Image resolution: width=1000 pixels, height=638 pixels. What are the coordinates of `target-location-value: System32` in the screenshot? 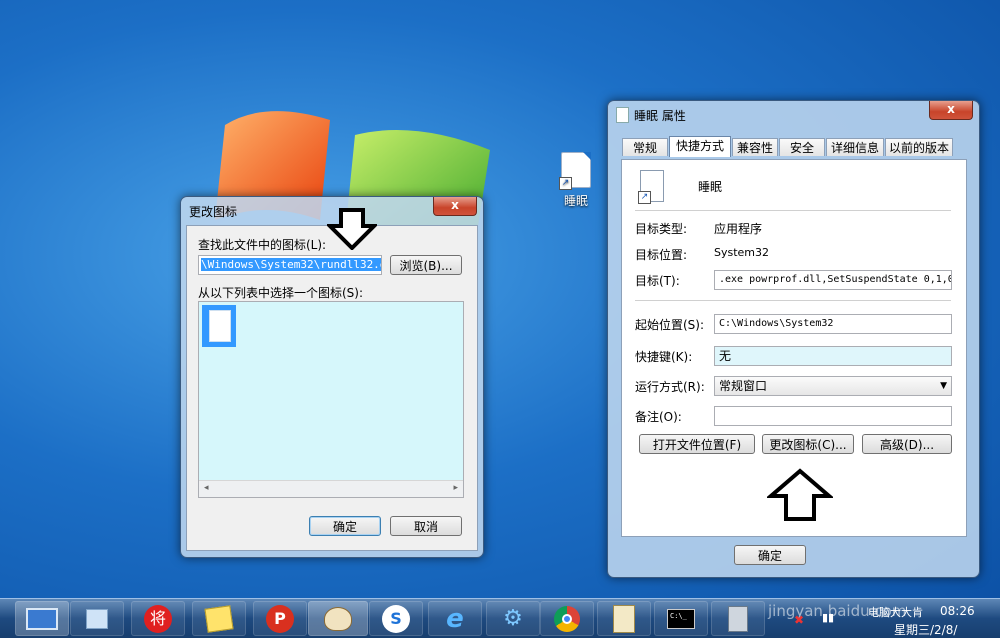 It's located at (742, 252).